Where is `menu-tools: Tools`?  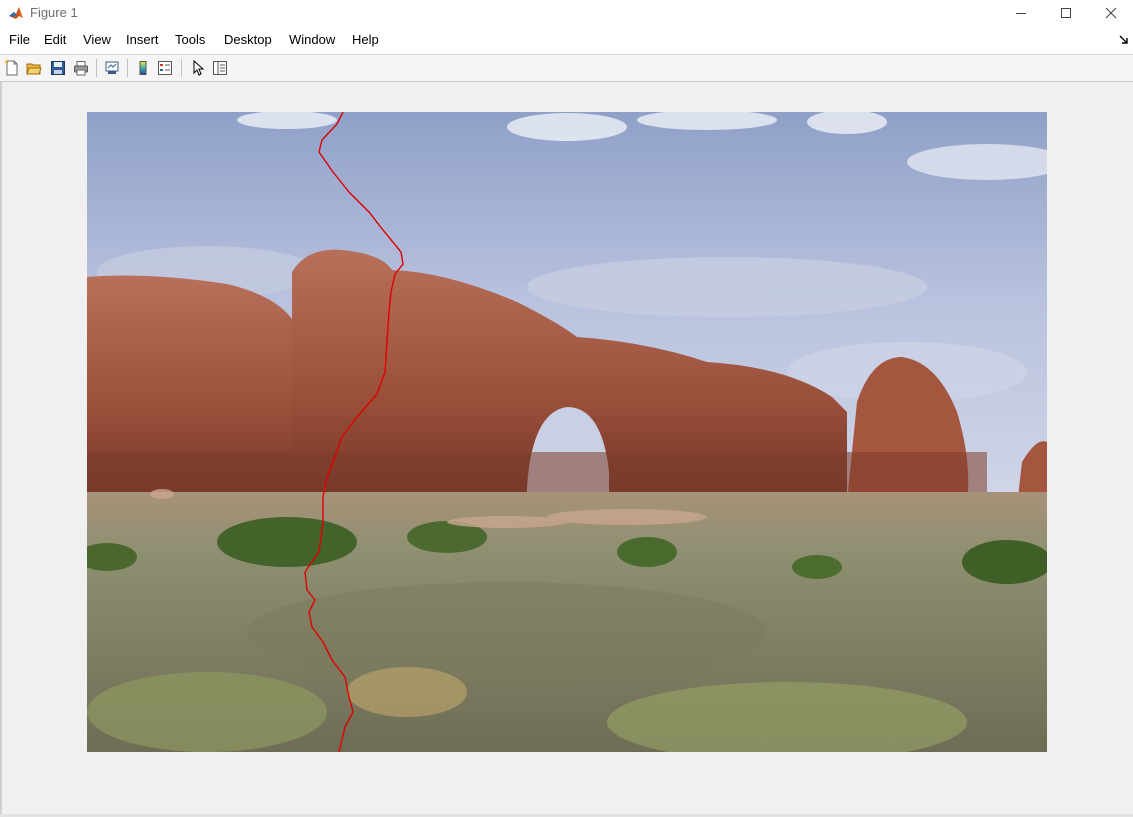 menu-tools: Tools is located at coordinates (190, 39).